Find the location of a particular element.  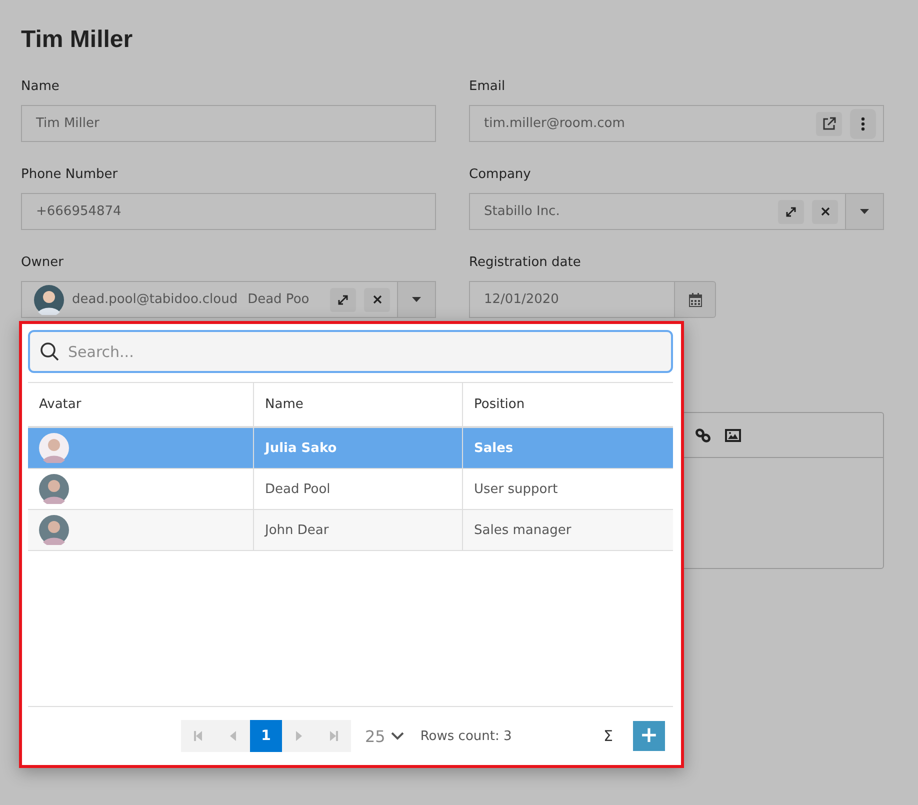

chevron-down-icon is located at coordinates (397, 736).